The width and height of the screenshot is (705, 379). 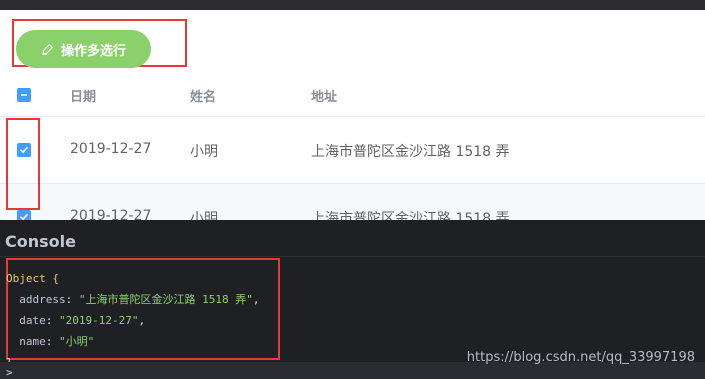 I want to click on console-divider, so click(x=352, y=256).